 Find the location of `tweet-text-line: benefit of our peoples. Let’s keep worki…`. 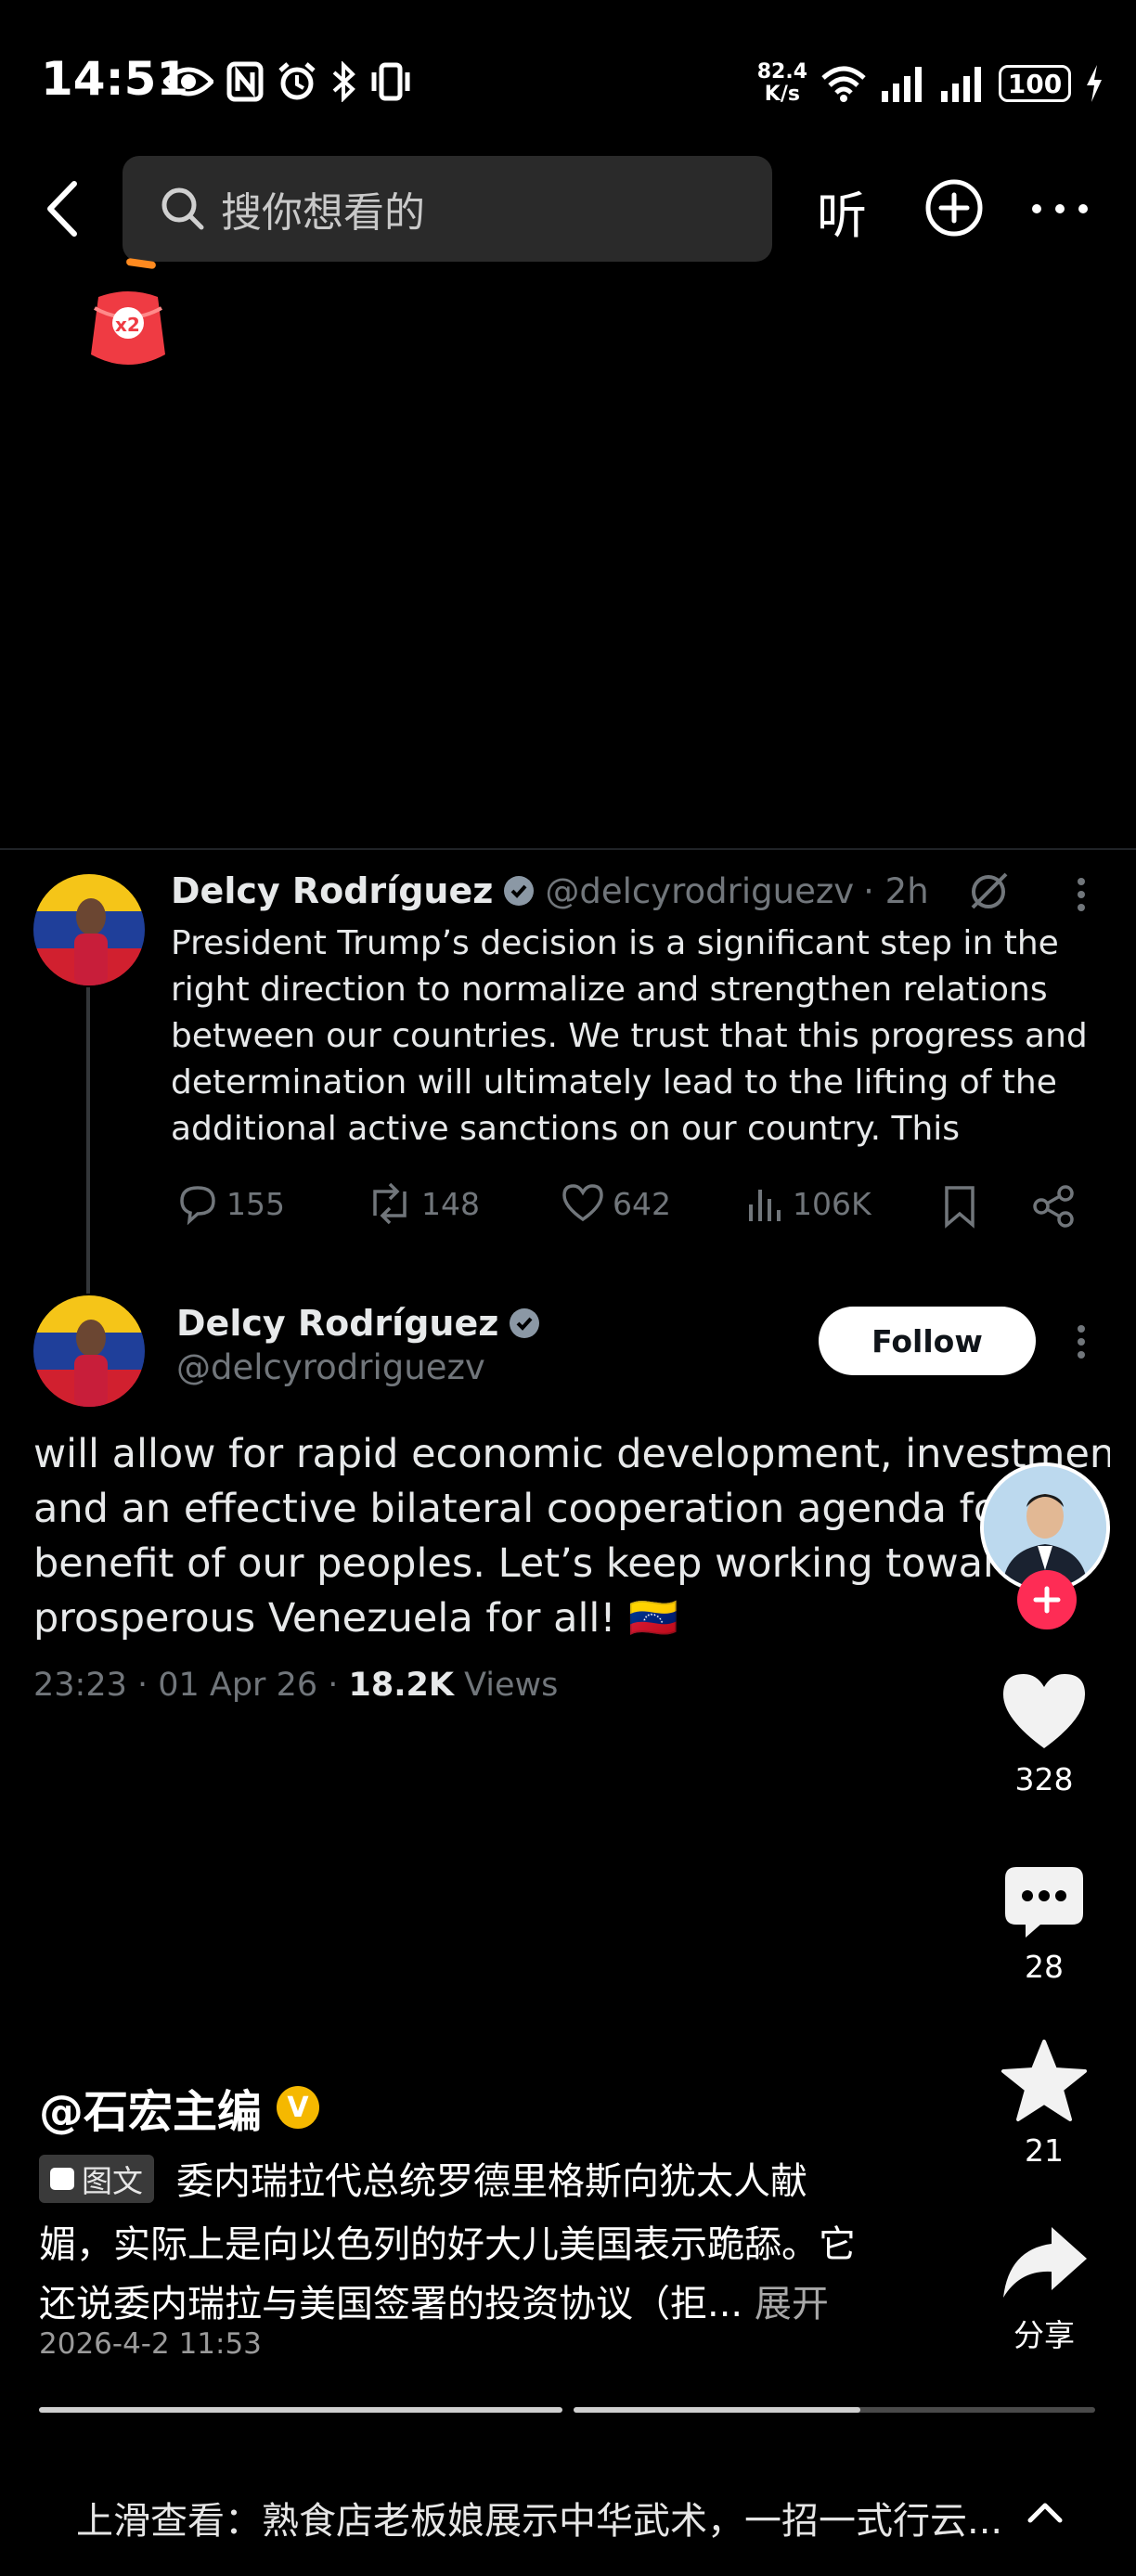

tweet-text-line: benefit of our peoples. Let’s keep worki… is located at coordinates (547, 1563).